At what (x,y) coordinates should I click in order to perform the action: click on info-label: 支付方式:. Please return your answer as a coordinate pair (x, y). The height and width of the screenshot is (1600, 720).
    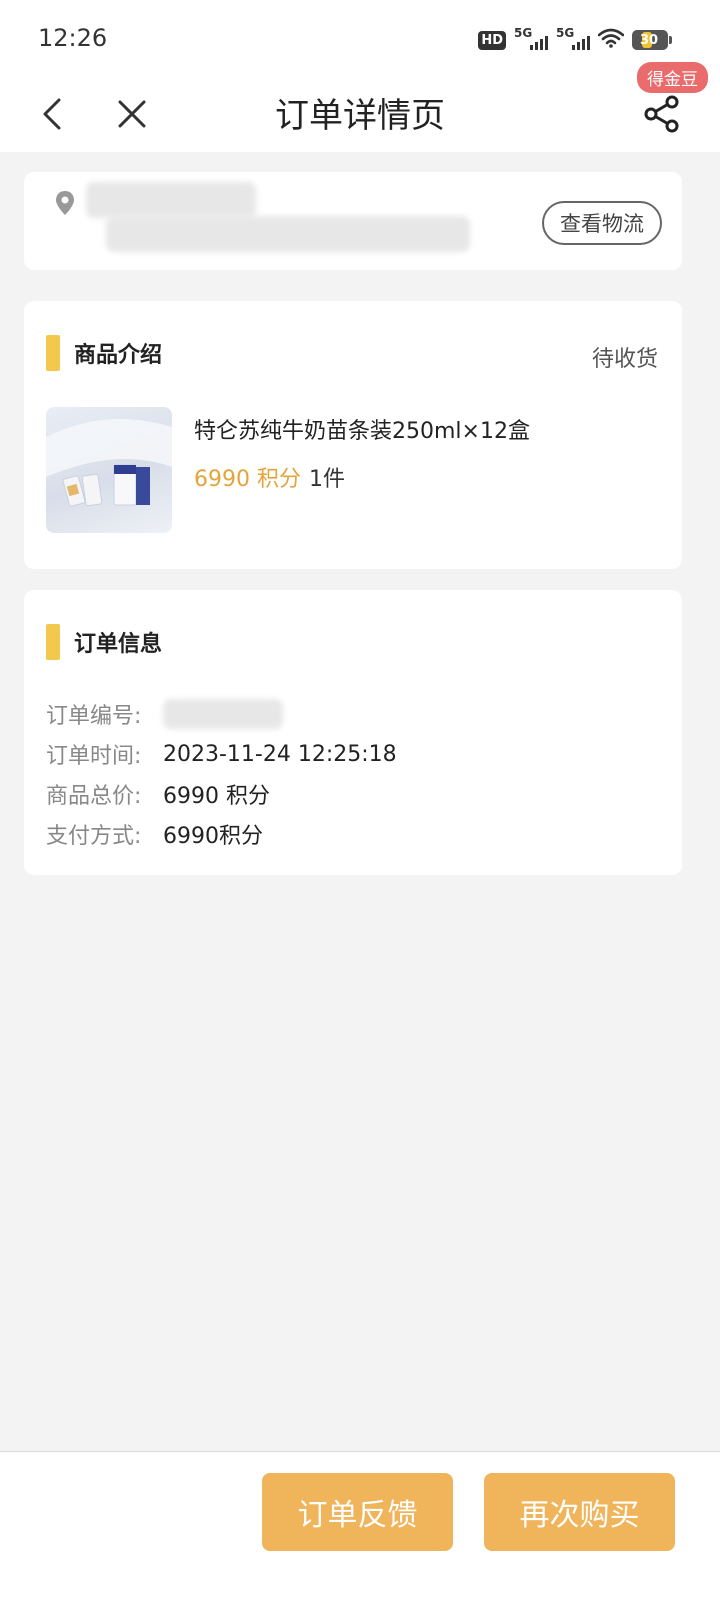
    Looking at the image, I should click on (94, 836).